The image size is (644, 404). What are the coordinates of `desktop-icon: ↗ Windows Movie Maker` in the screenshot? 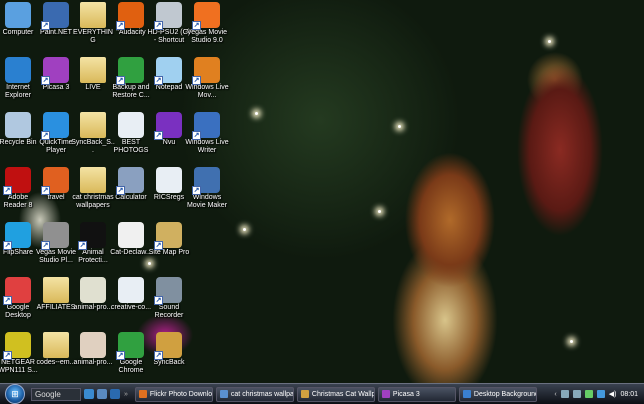 It's located at (207, 188).